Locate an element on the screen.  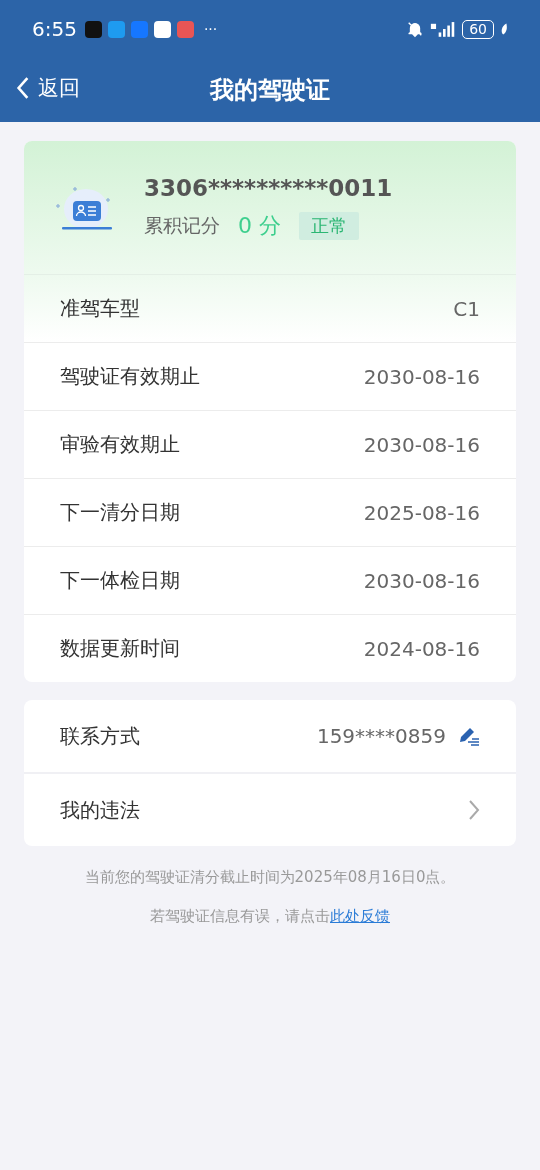
points-value: 0 分 is located at coordinates (259, 225).